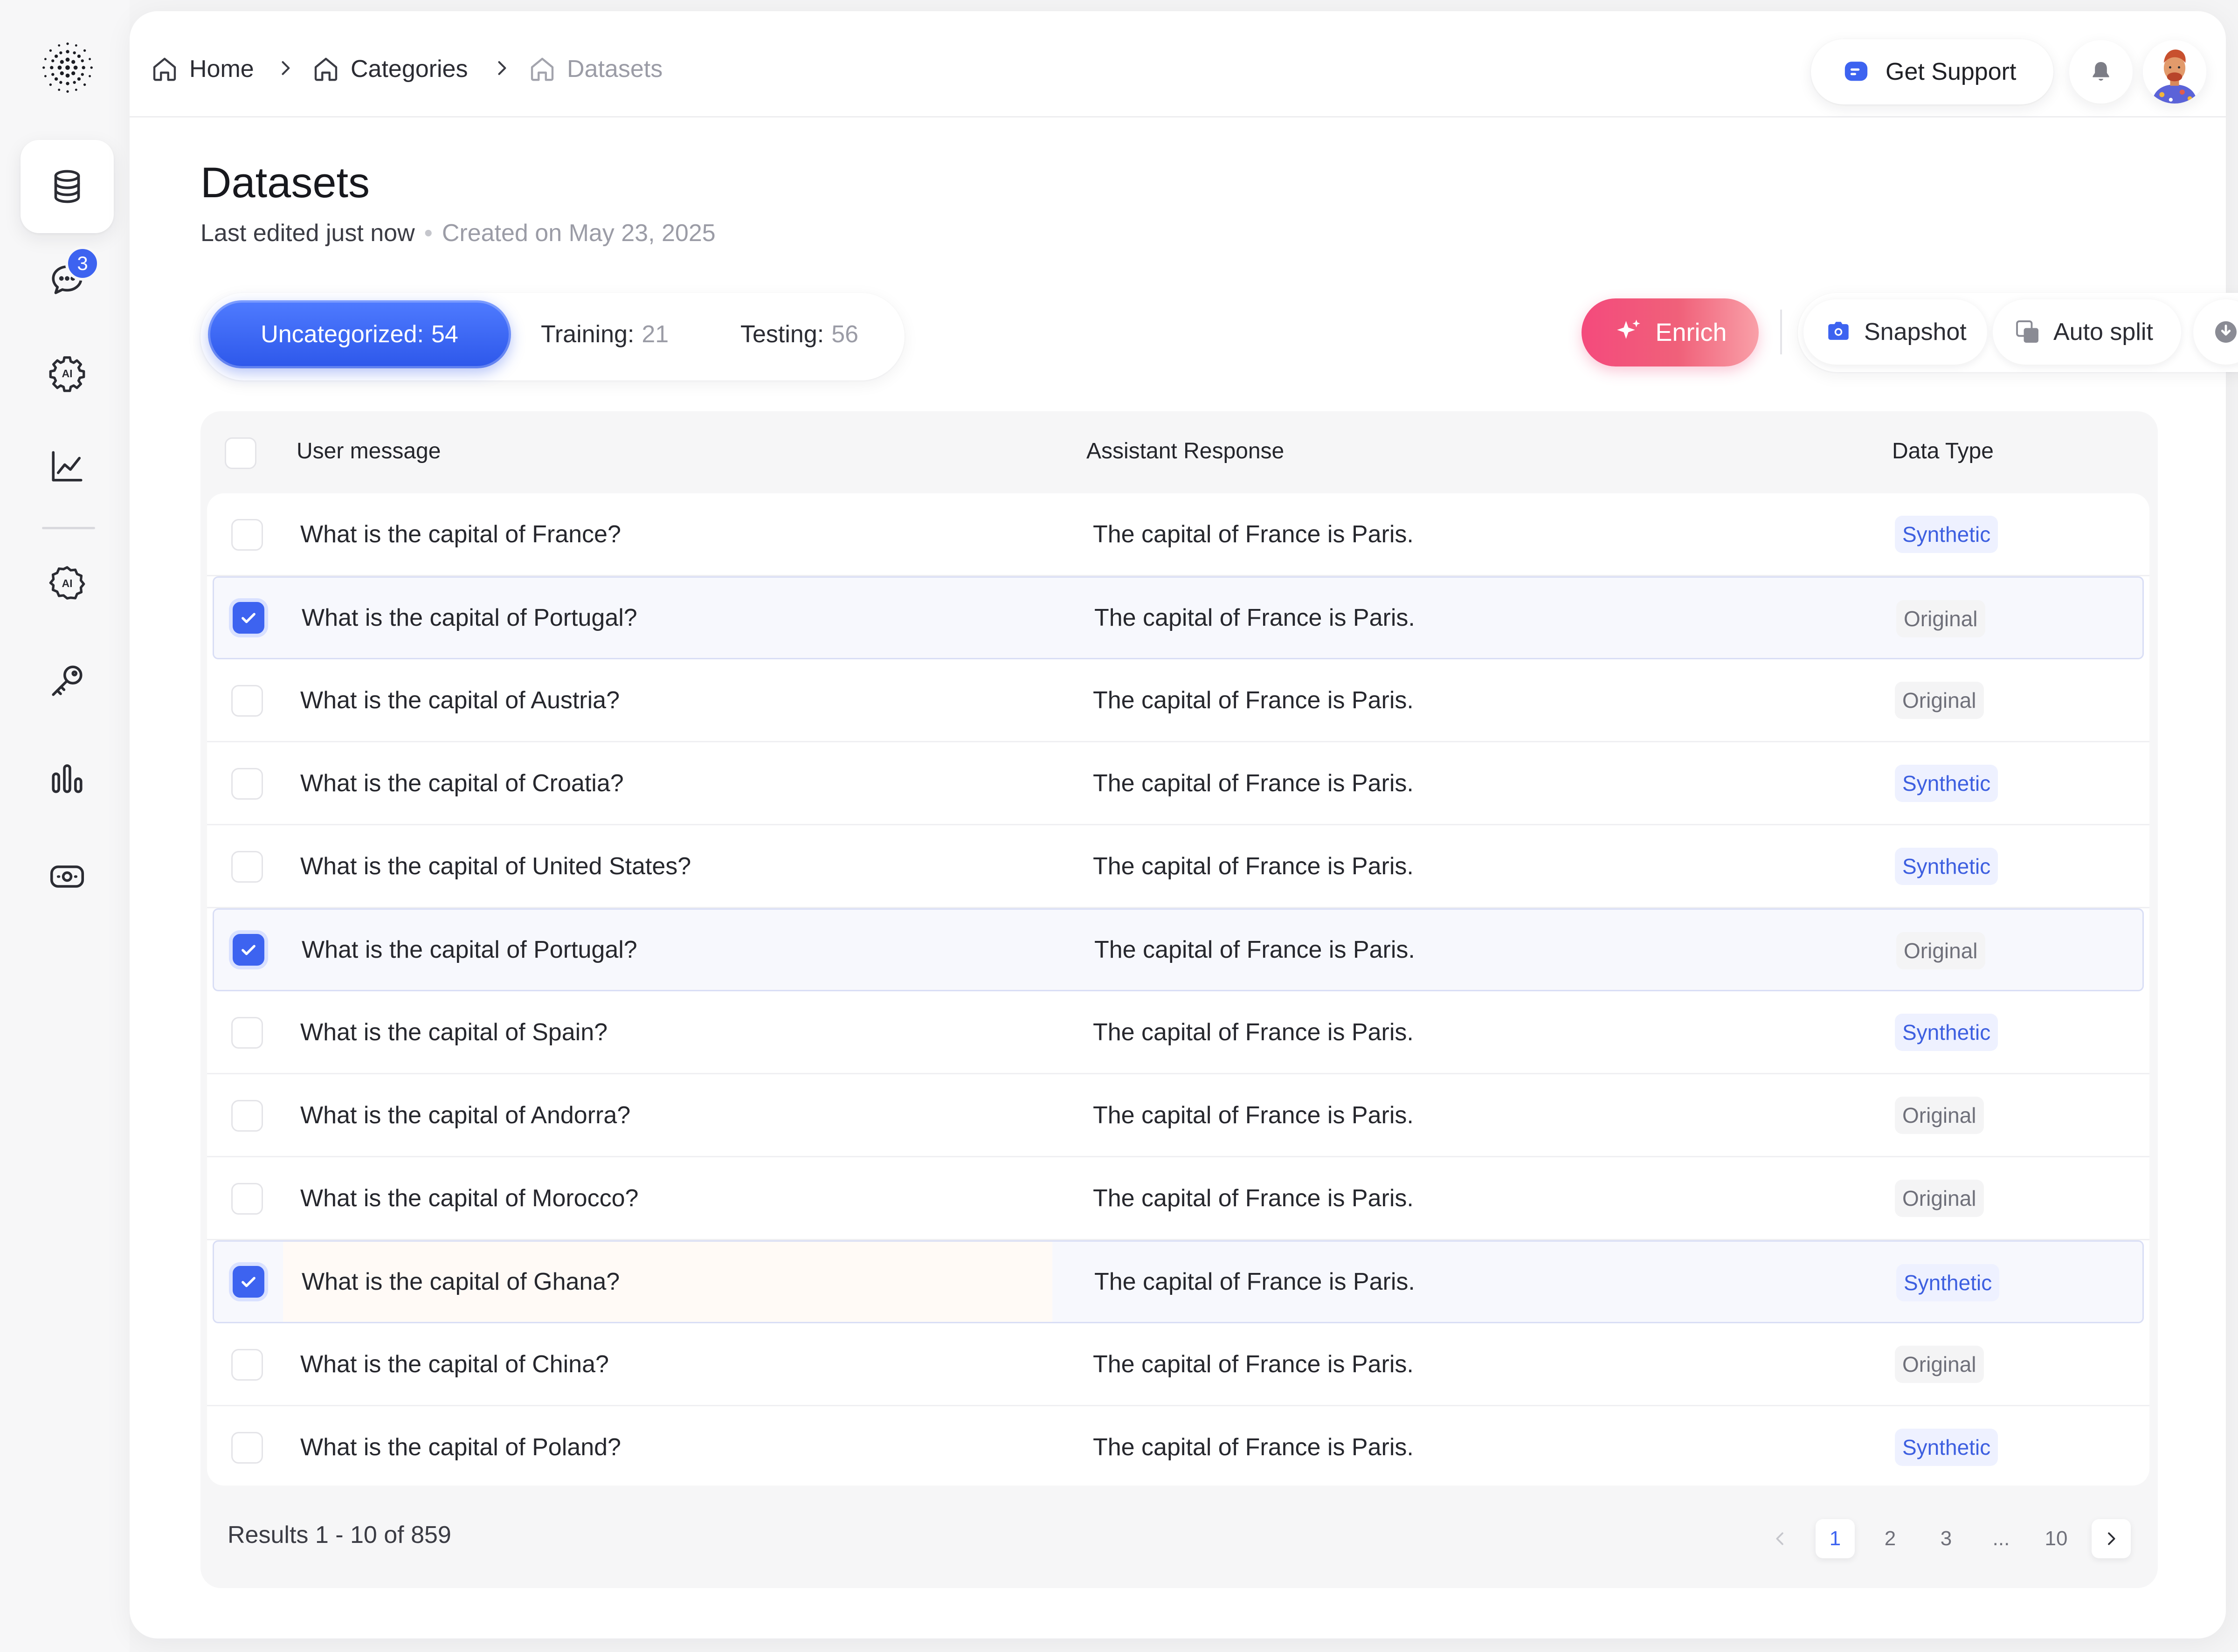 This screenshot has height=1652, width=2238. What do you see at coordinates (1671, 332) in the screenshot?
I see `enrich-button: Enrich` at bounding box center [1671, 332].